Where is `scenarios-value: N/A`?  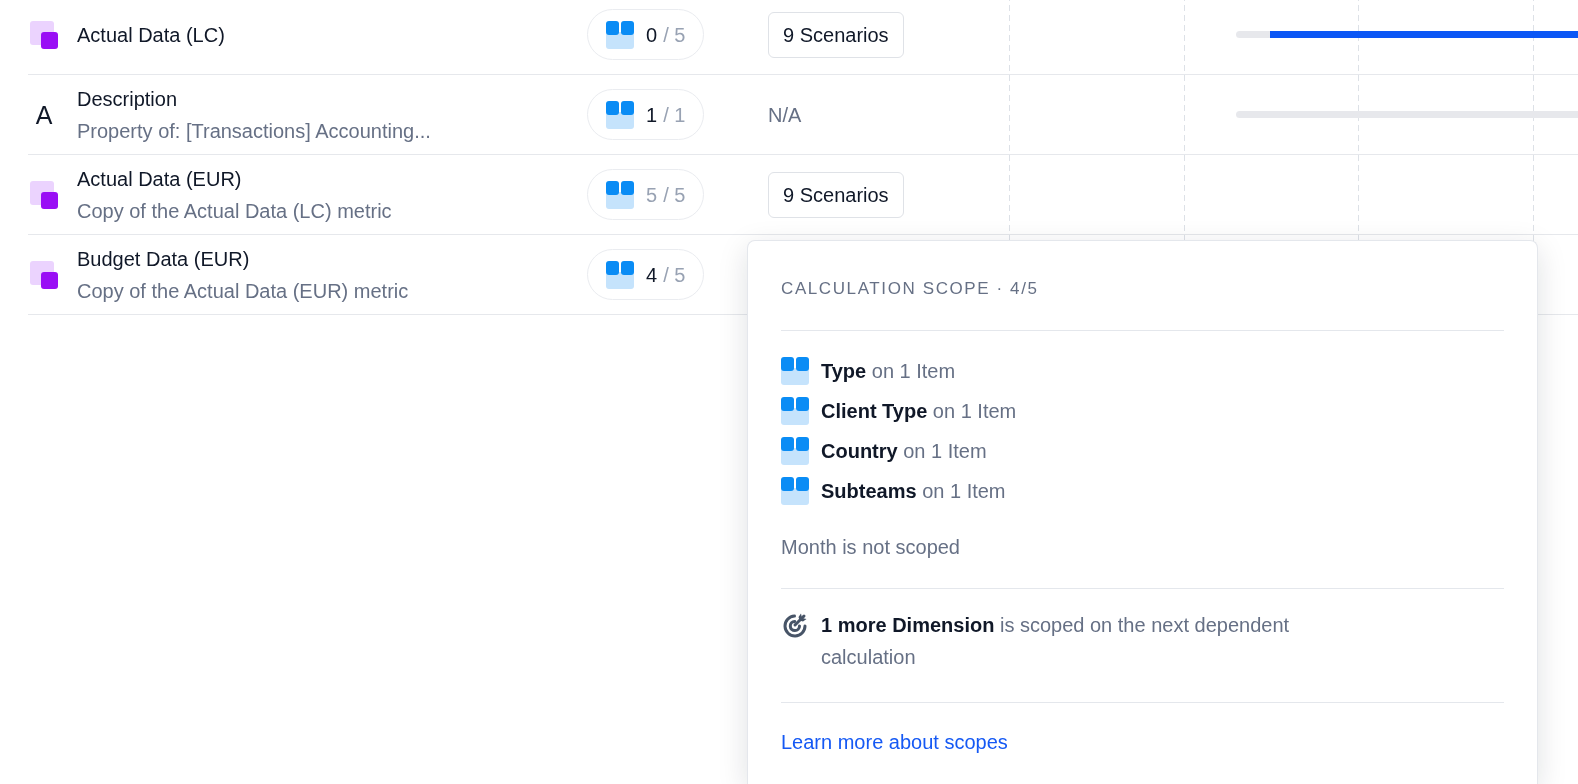
scenarios-value: N/A is located at coordinates (785, 115).